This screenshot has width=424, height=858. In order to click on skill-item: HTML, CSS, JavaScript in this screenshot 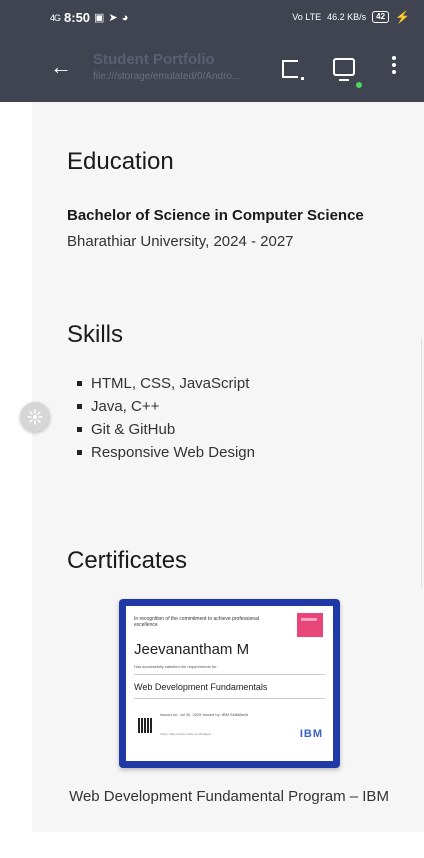, I will do `click(166, 383)`.